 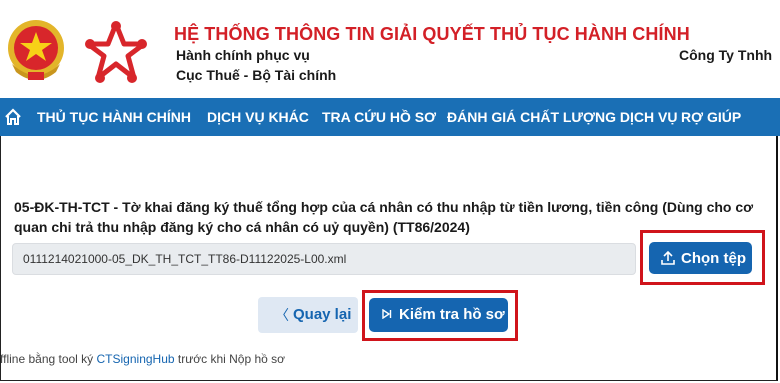 I want to click on user-company-name: Công Ty Tnhh, so click(x=725, y=55).